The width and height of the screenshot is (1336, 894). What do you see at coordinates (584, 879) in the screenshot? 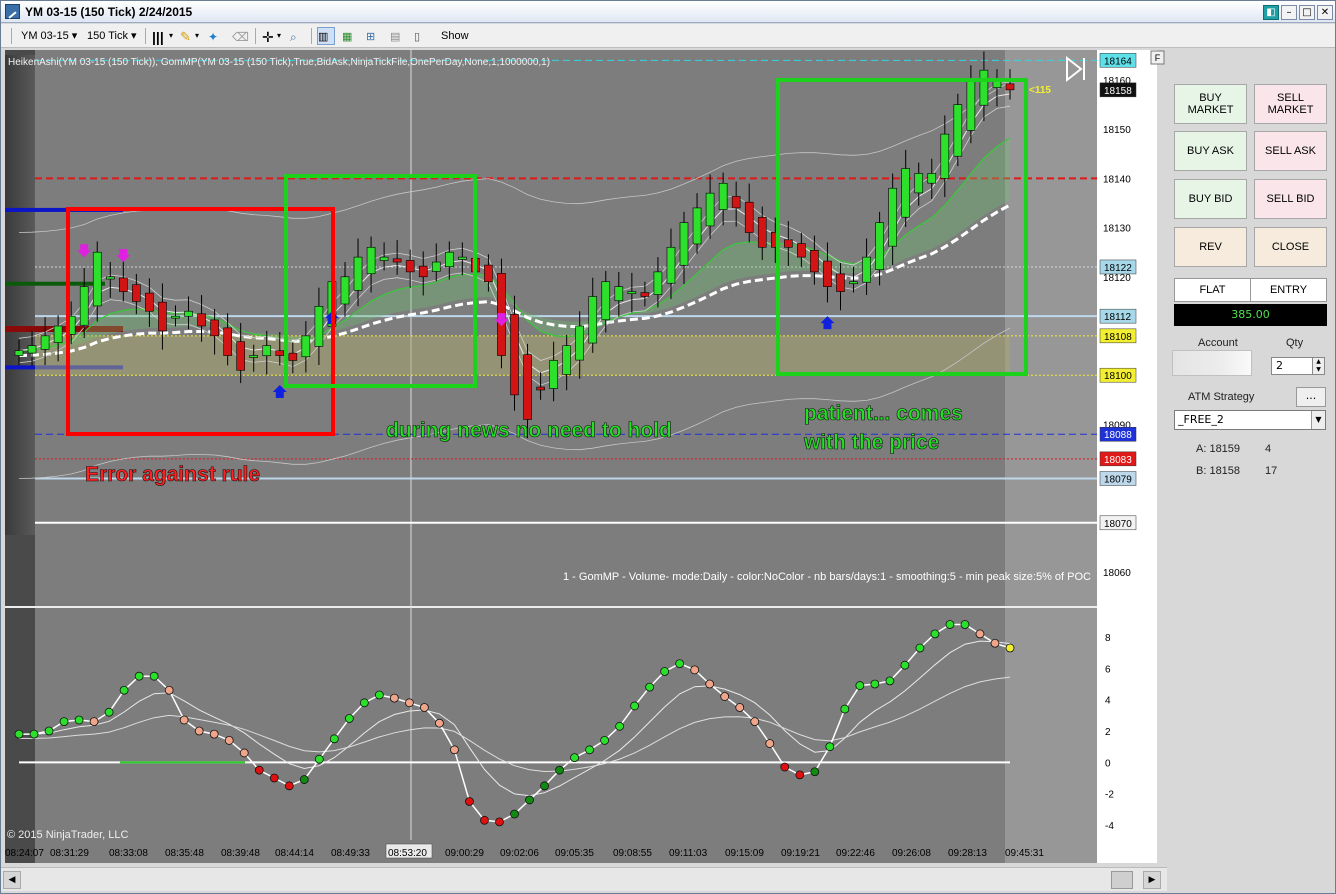
I see `horizontal-scrollbar: ◀ ▶` at bounding box center [584, 879].